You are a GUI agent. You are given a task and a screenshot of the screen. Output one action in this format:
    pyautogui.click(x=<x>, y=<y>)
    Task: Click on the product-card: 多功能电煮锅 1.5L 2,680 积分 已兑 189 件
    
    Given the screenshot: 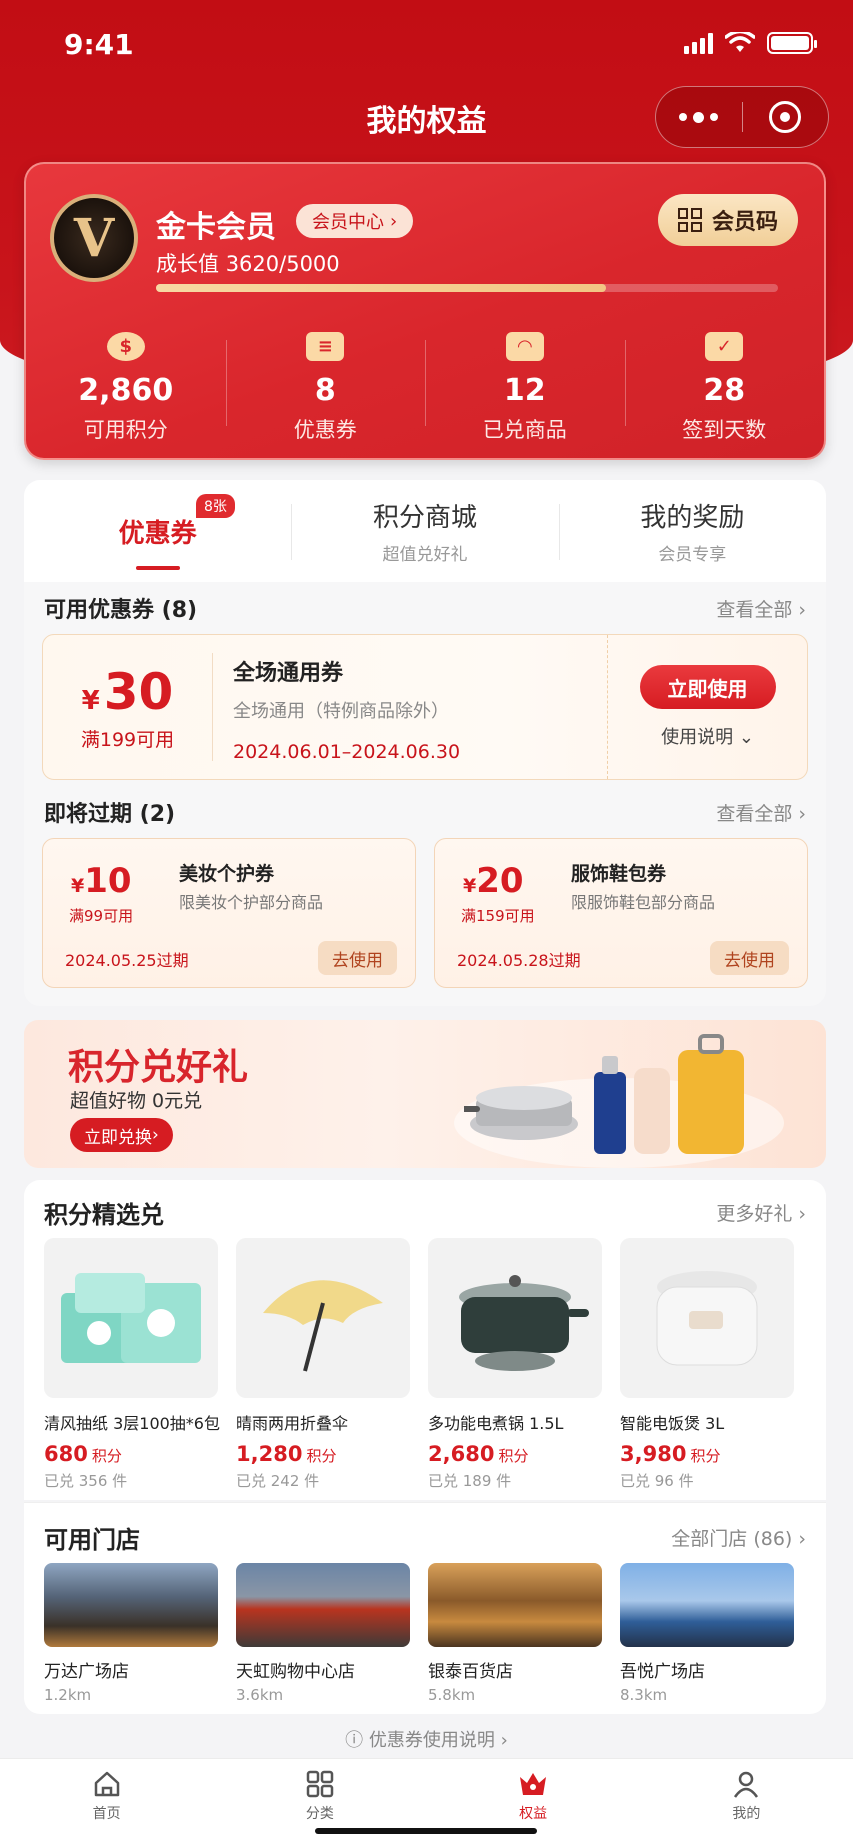 What is the action you would take?
    pyautogui.click(x=515, y=1364)
    